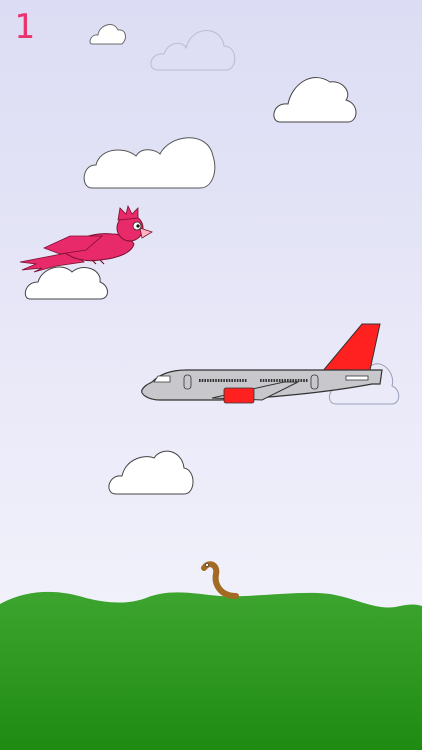 Image resolution: width=422 pixels, height=750 pixels. Describe the element at coordinates (239, 395) in the screenshot. I see `airplane-engine` at that location.